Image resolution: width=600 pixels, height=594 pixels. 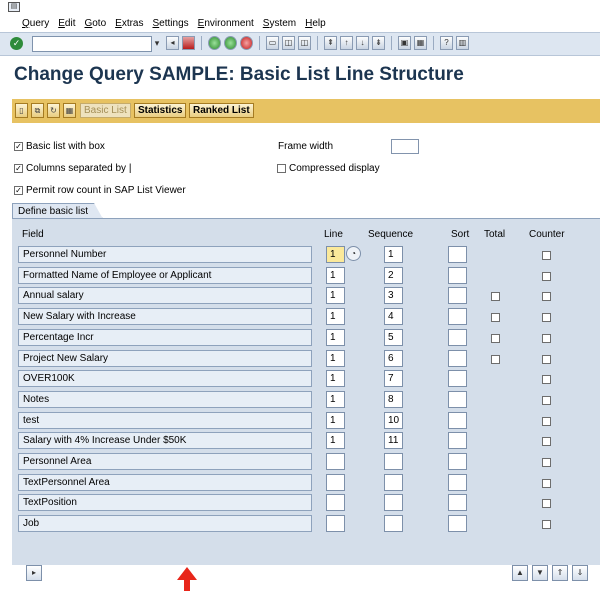 What do you see at coordinates (165, 482) in the screenshot?
I see `field-name-cell: TextPersonnel Area` at bounding box center [165, 482].